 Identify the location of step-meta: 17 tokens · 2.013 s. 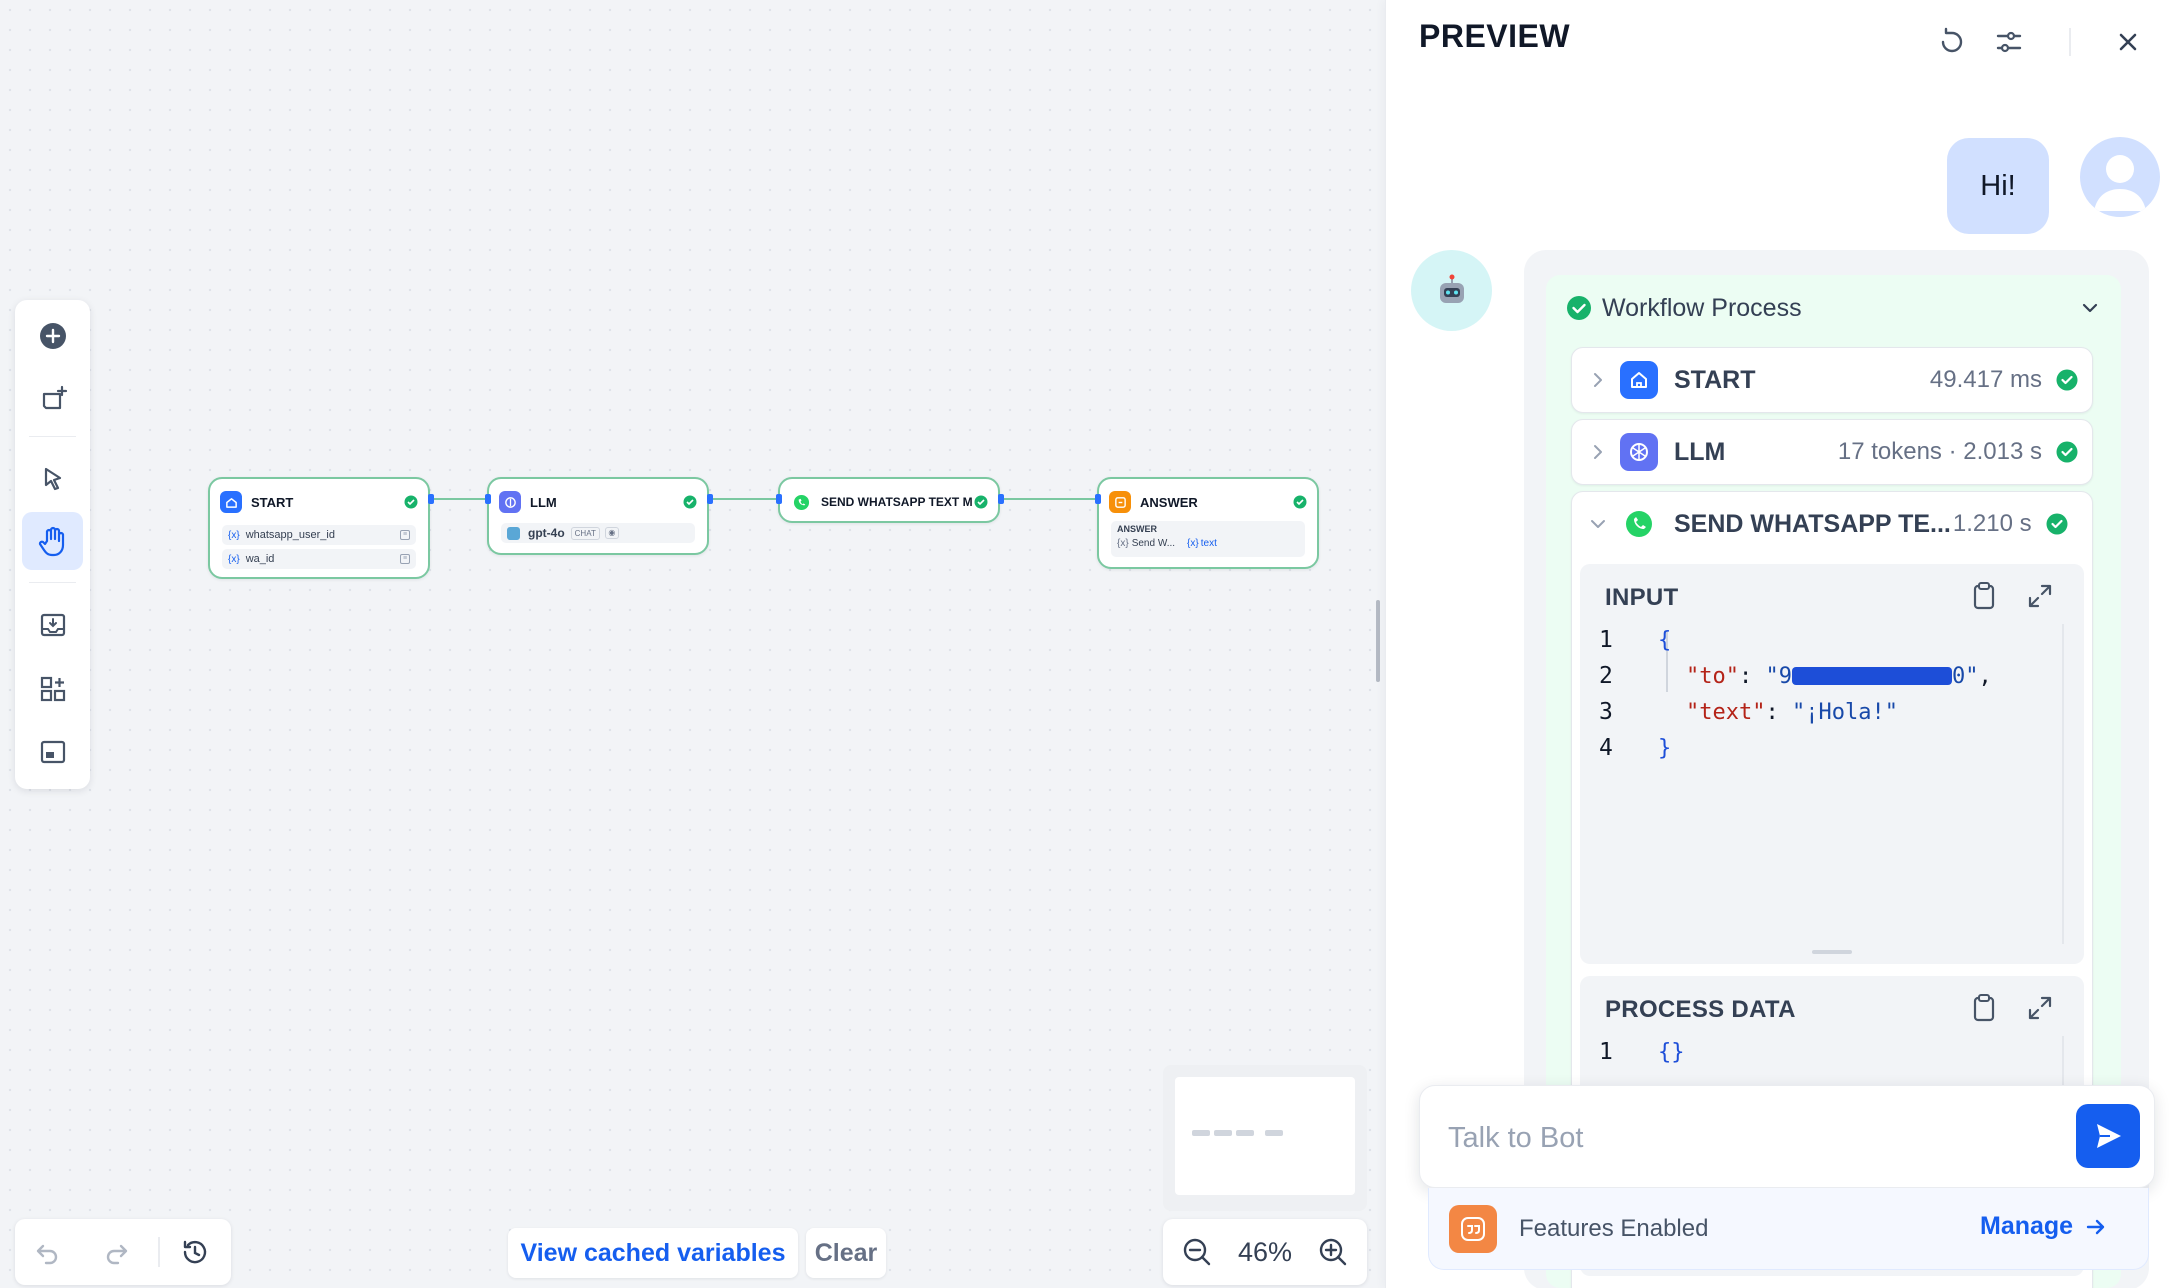
(1939, 451).